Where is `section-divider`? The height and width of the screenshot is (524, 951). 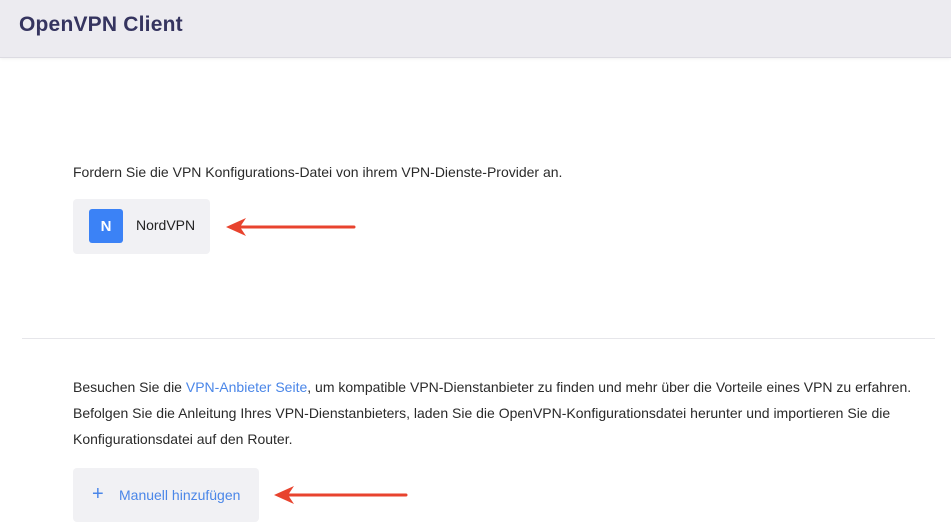 section-divider is located at coordinates (478, 338).